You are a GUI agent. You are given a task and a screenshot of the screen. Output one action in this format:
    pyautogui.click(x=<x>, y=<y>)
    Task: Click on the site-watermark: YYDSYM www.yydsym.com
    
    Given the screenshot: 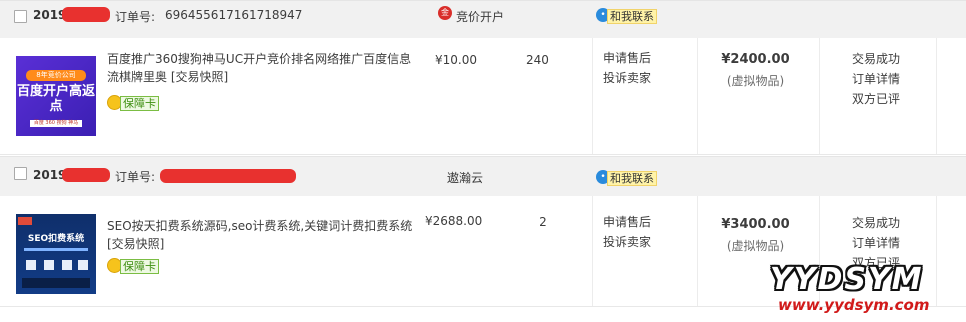 What is the action you would take?
    pyautogui.click(x=858, y=291)
    